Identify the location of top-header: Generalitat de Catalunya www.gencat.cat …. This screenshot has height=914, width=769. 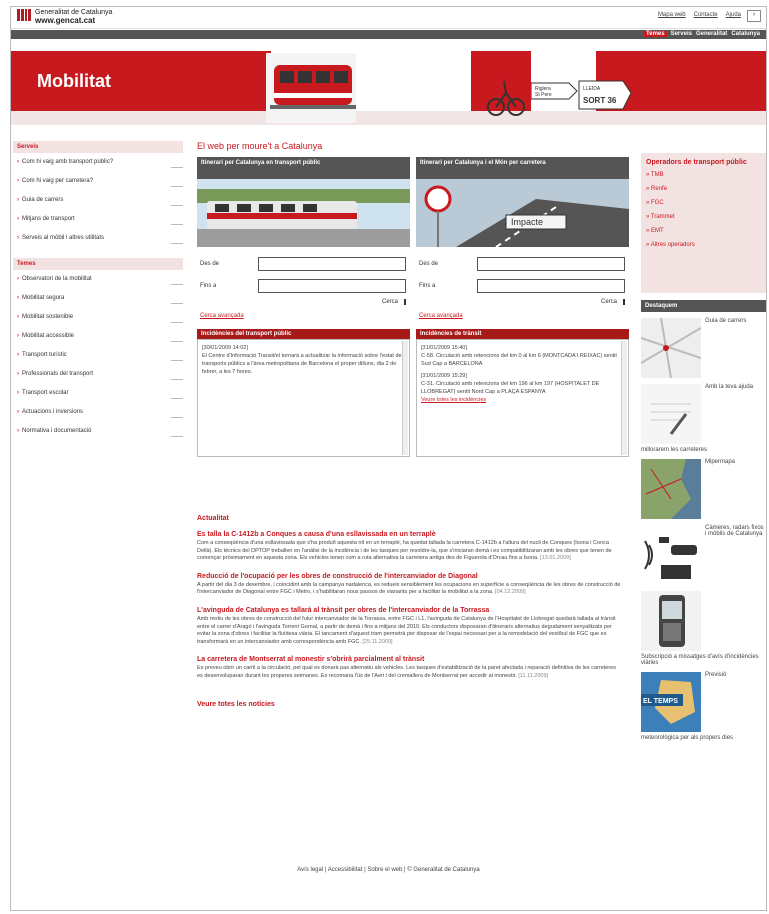
(388, 18).